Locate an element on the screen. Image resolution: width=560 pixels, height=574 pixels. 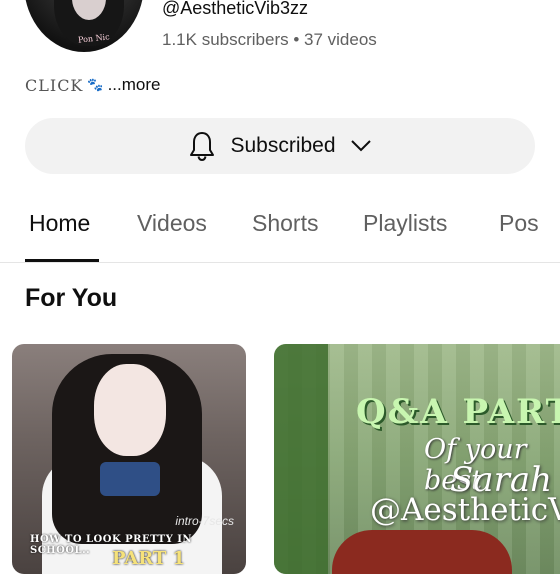
subscribed-button: Subscribed is located at coordinates (280, 146).